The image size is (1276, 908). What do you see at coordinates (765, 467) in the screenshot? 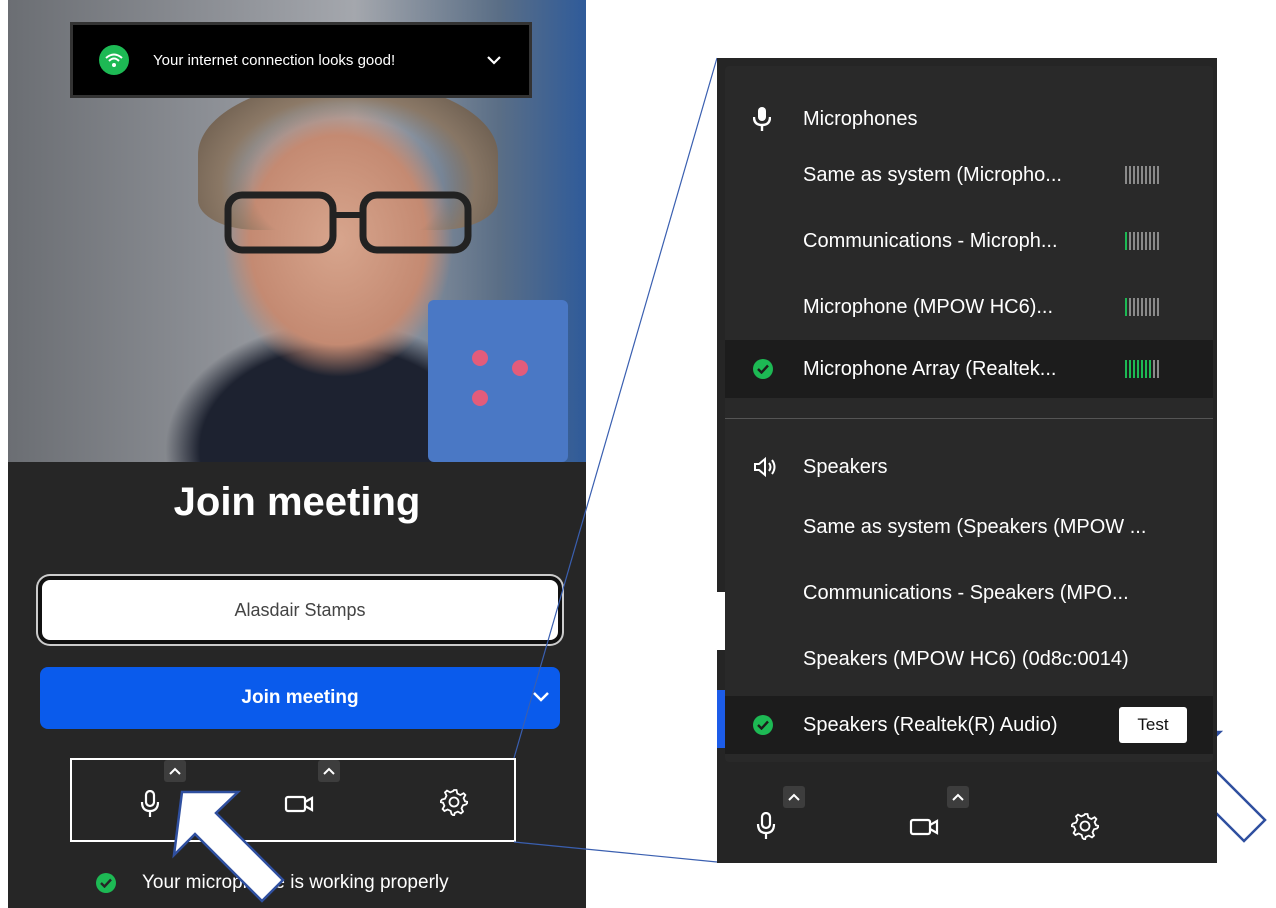
I see `speaker-icon` at bounding box center [765, 467].